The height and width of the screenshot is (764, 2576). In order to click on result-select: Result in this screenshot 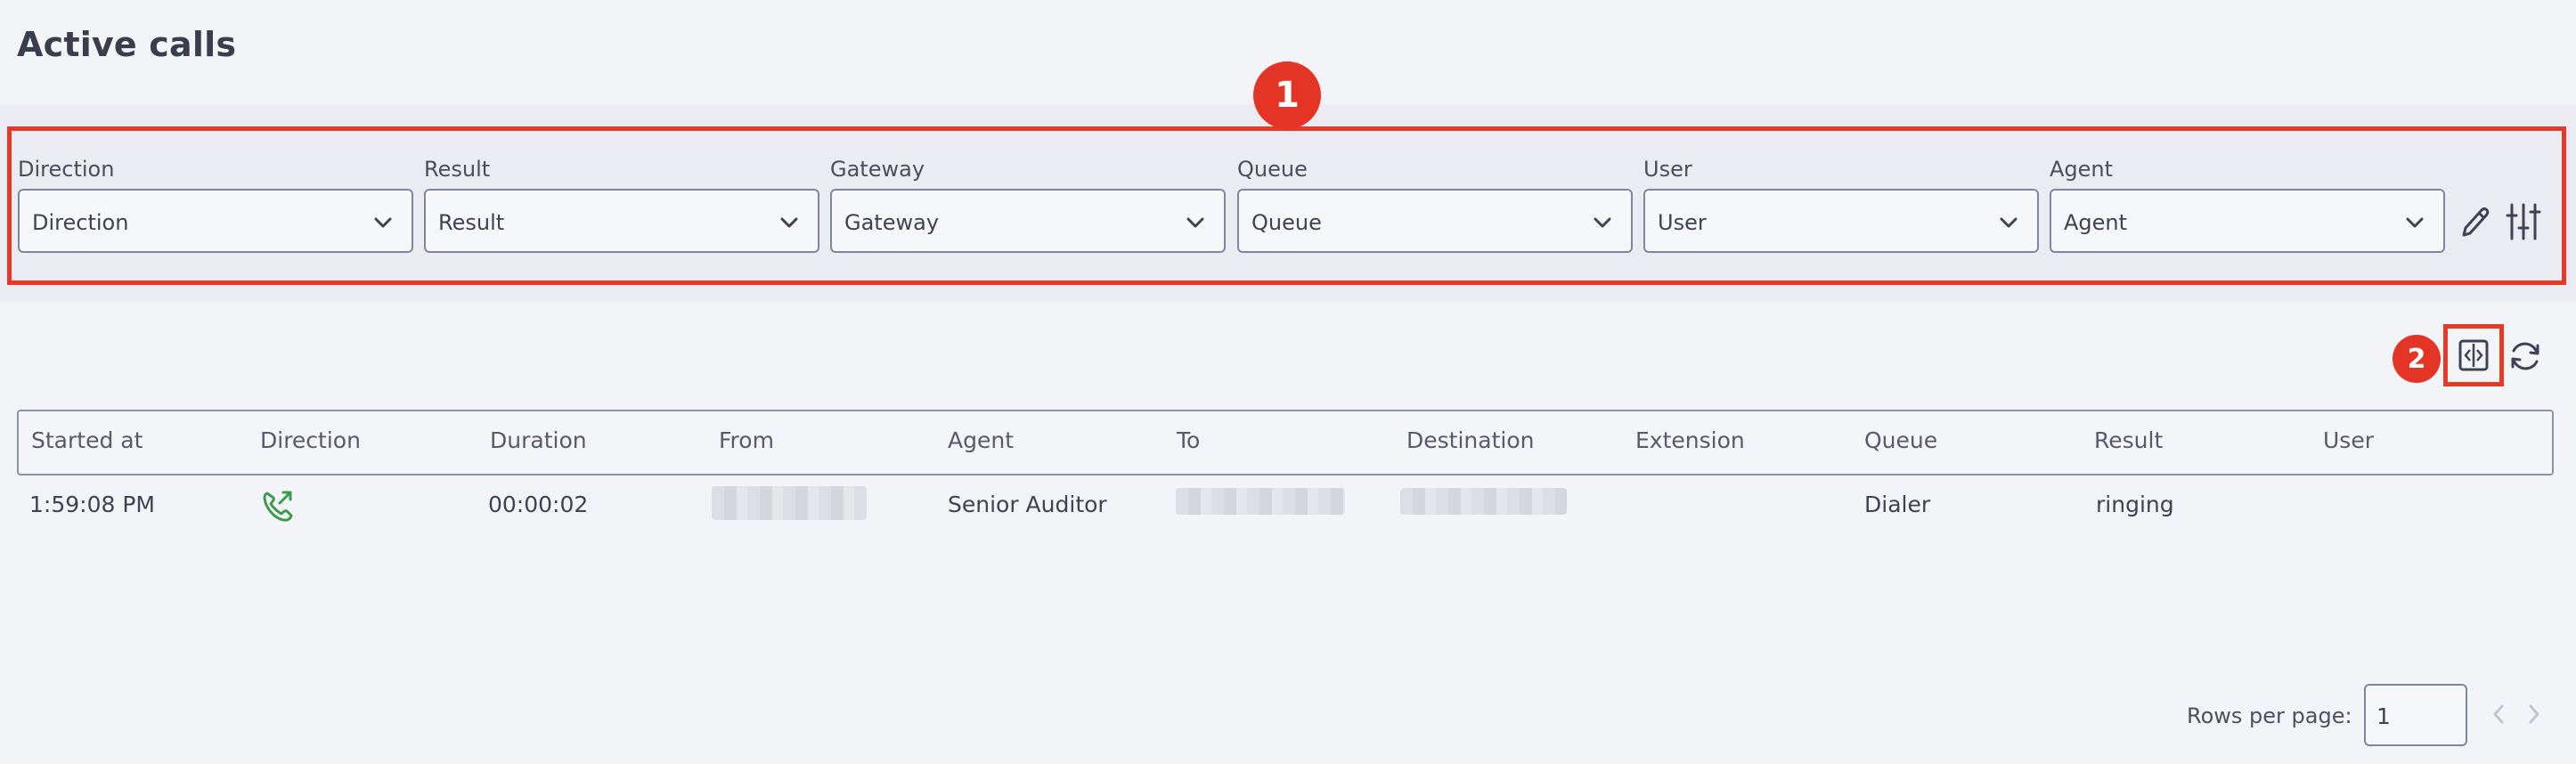, I will do `click(622, 221)`.